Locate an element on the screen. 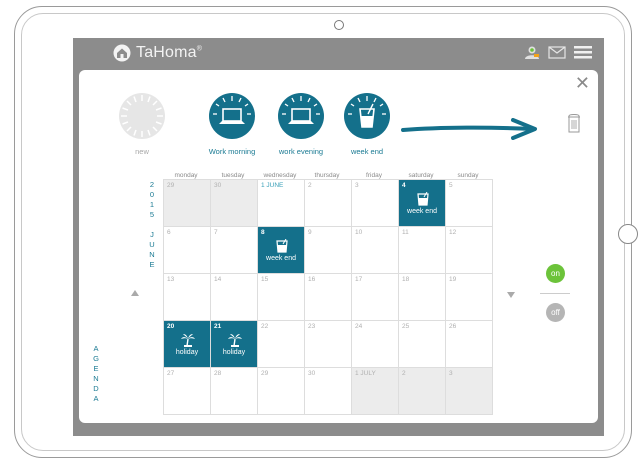  calendar-day-cell: 20 holiday is located at coordinates (187, 344).